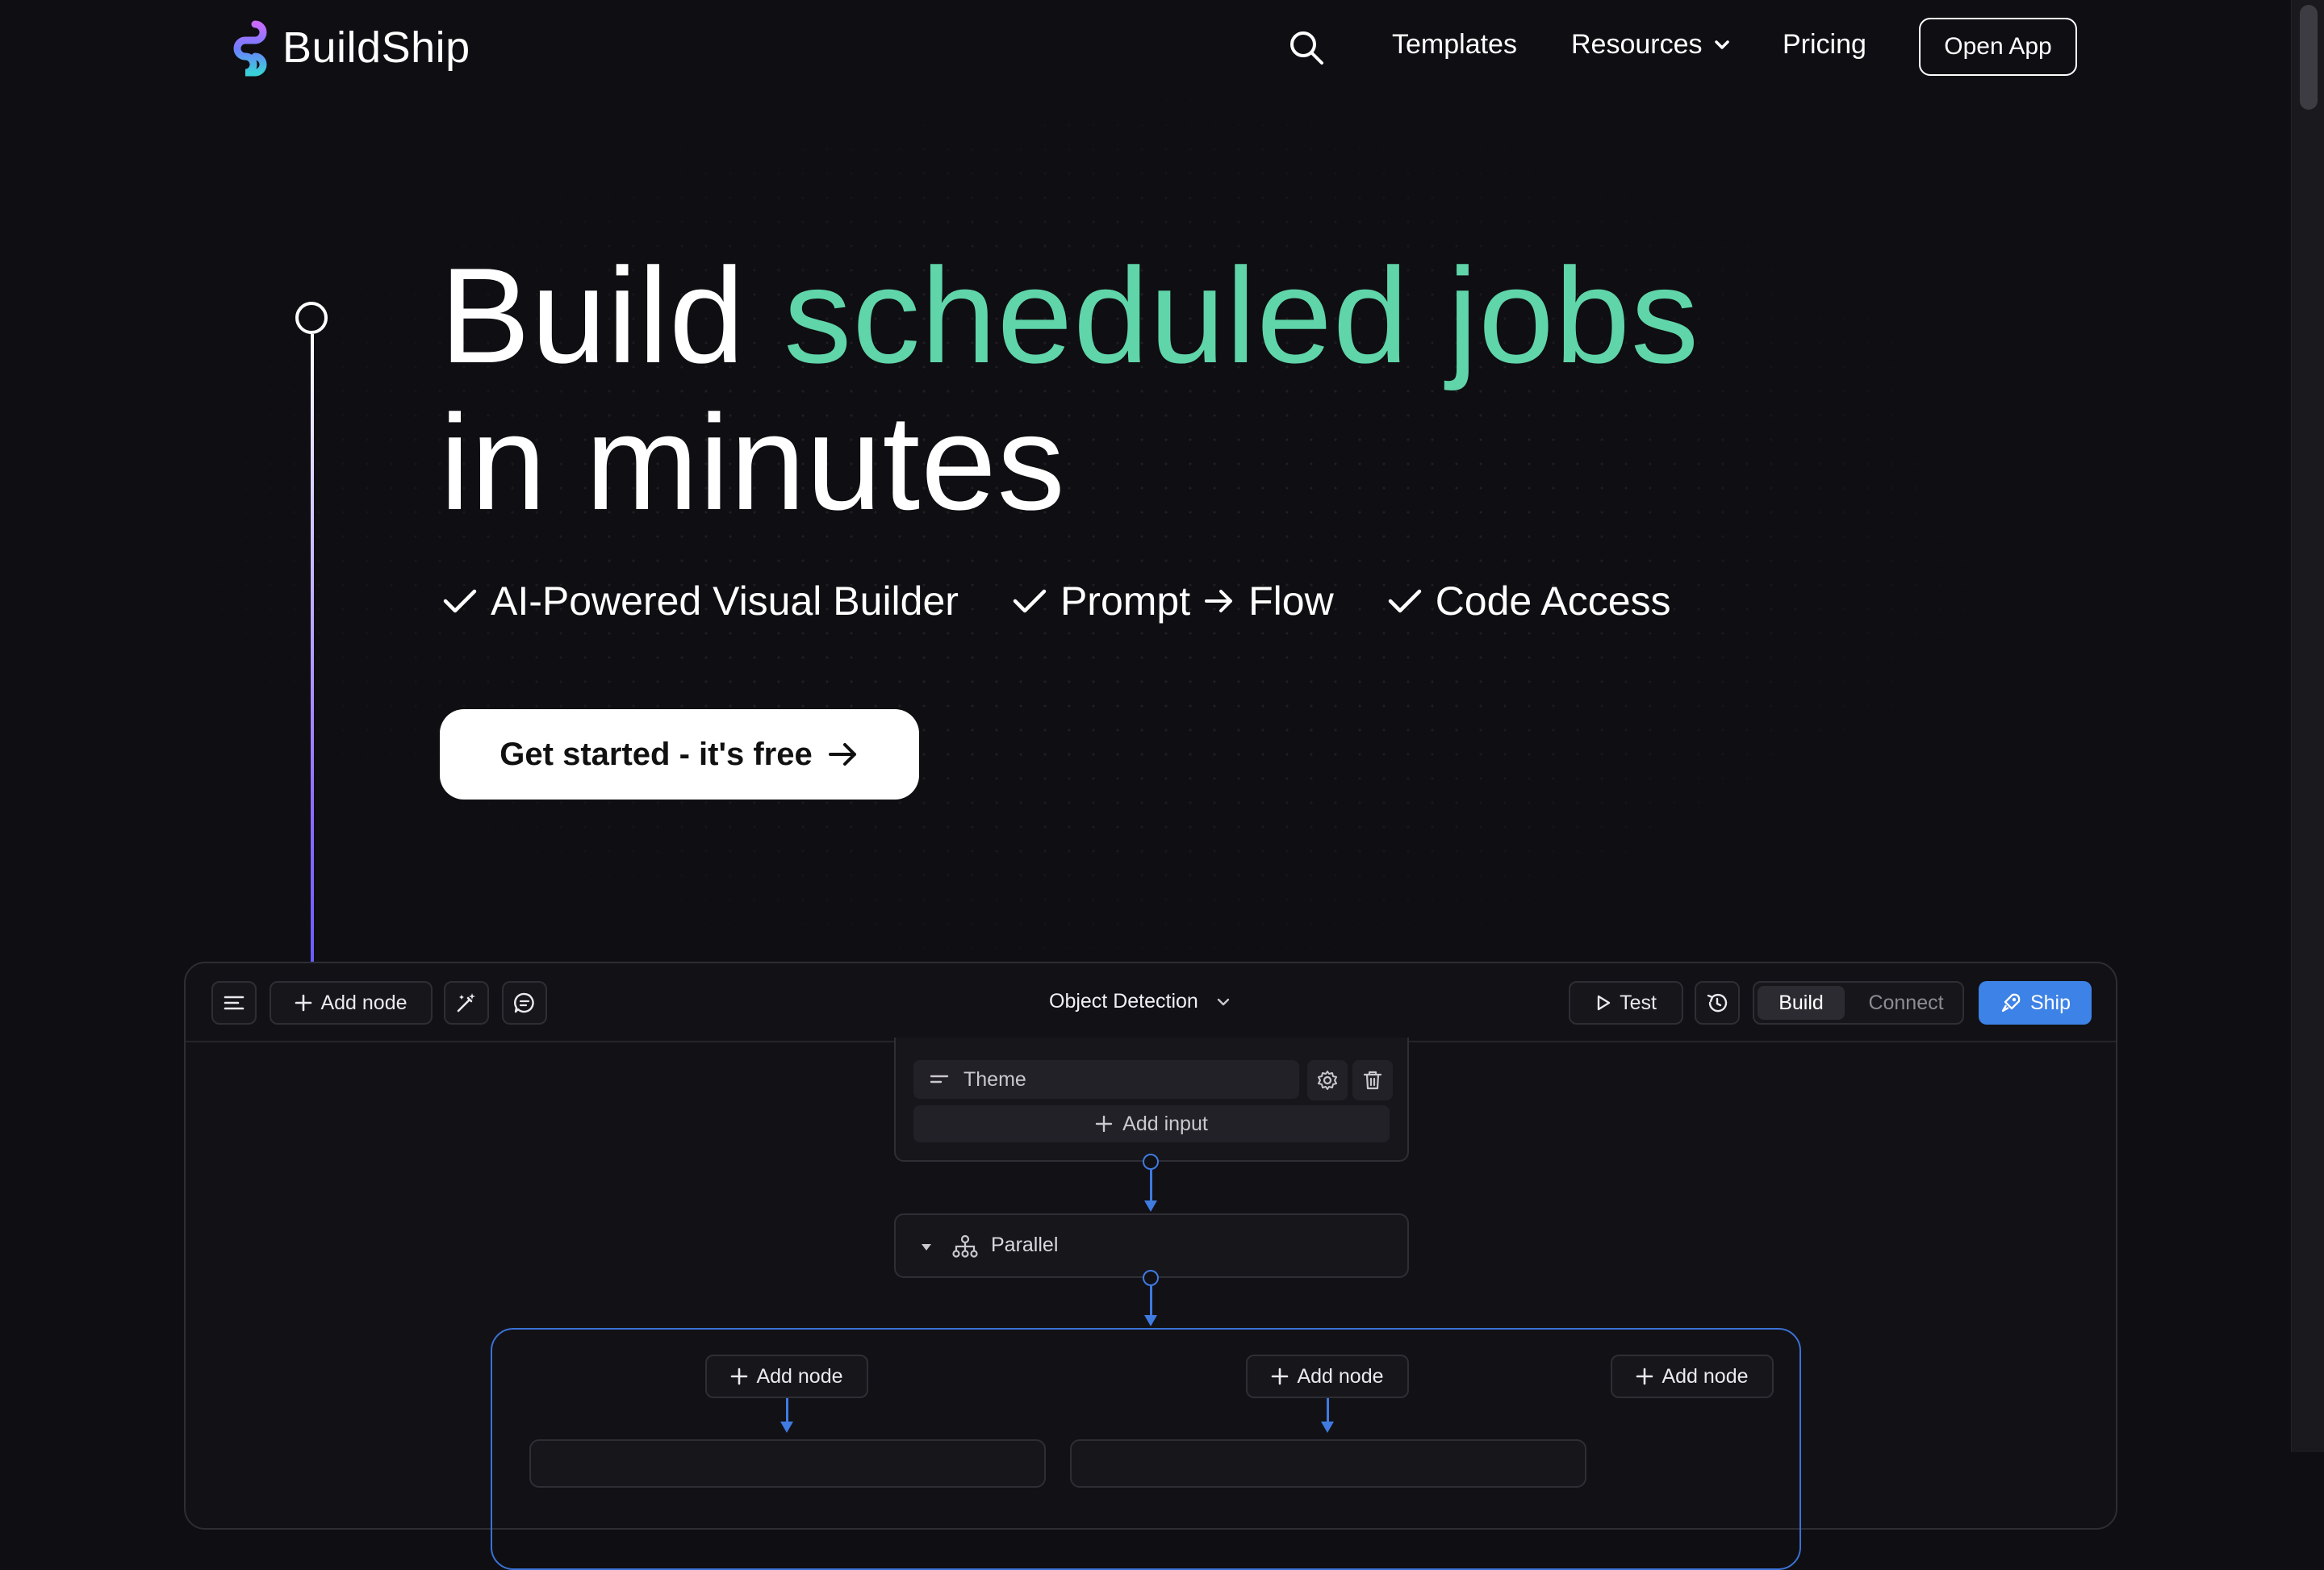 The height and width of the screenshot is (1570, 2324). I want to click on brand-logo: BuildShip, so click(349, 47).